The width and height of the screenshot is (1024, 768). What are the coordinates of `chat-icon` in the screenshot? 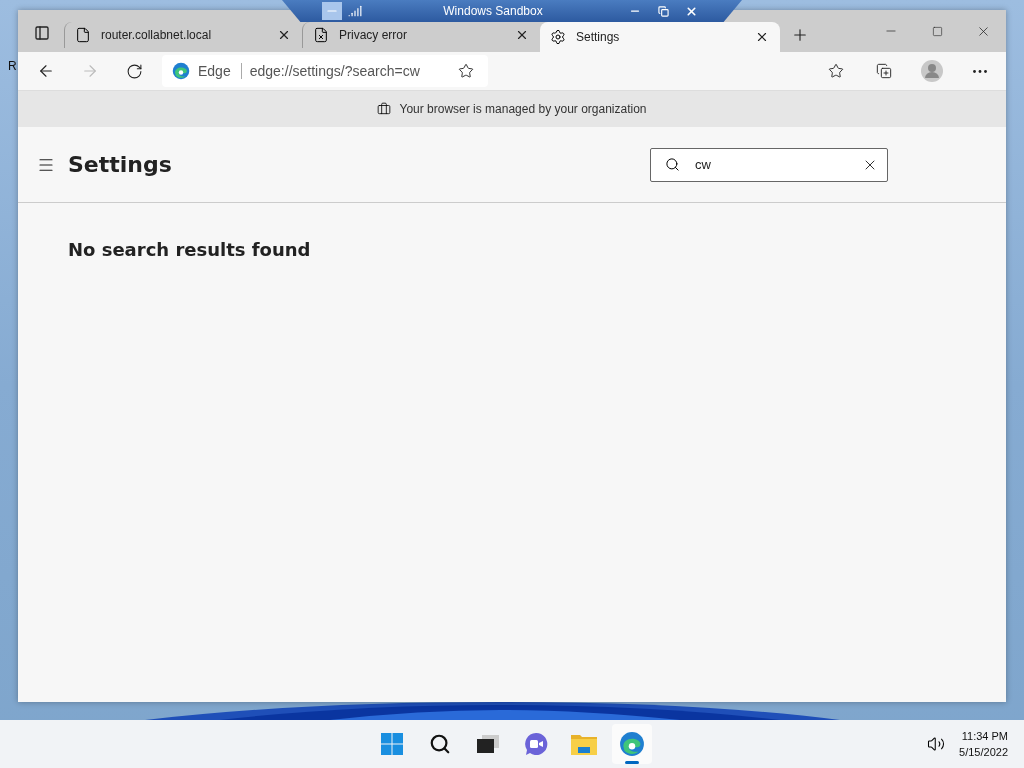 It's located at (536, 744).